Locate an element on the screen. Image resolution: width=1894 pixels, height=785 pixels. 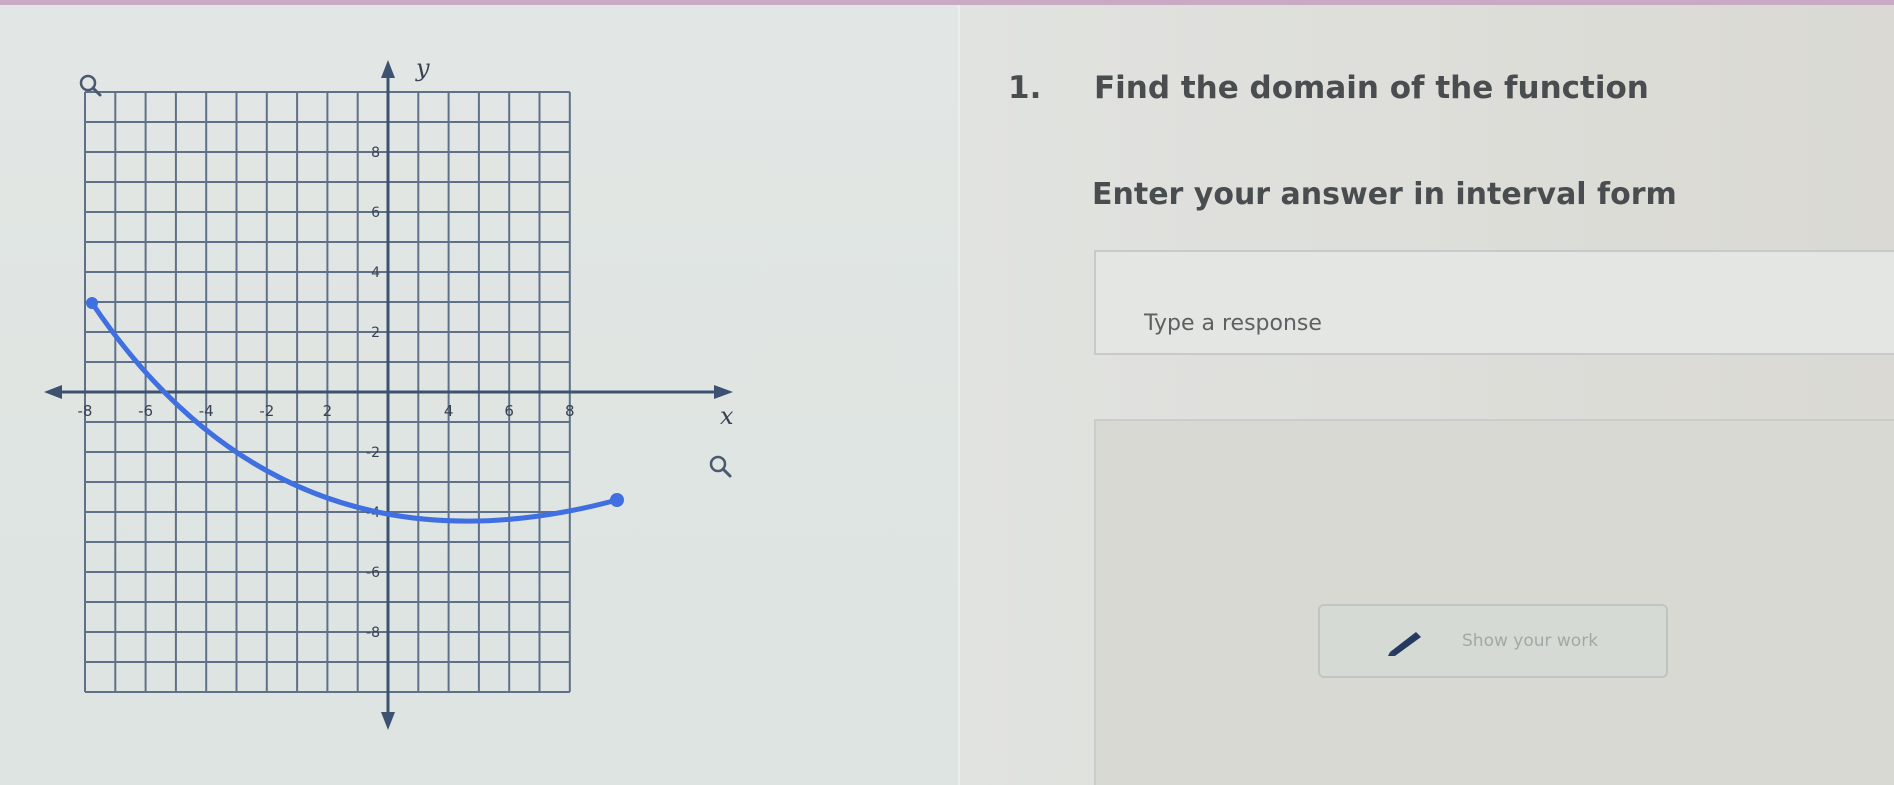
pencil-icon is located at coordinates (1404, 644).